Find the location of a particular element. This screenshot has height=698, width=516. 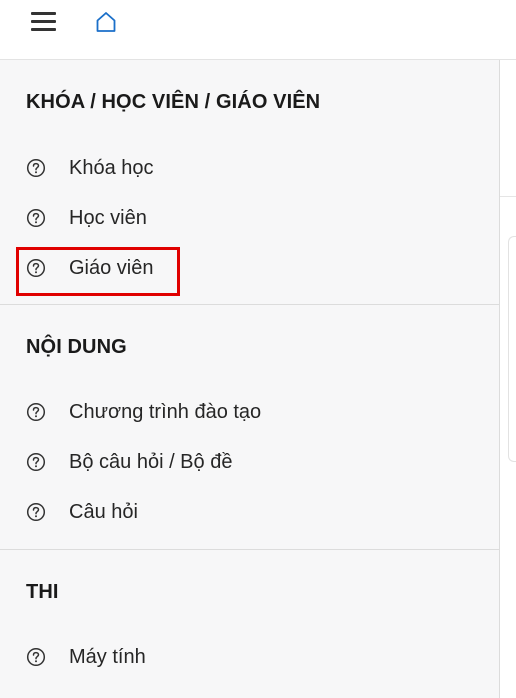

menu-item-students: Học viên is located at coordinates (246, 218).